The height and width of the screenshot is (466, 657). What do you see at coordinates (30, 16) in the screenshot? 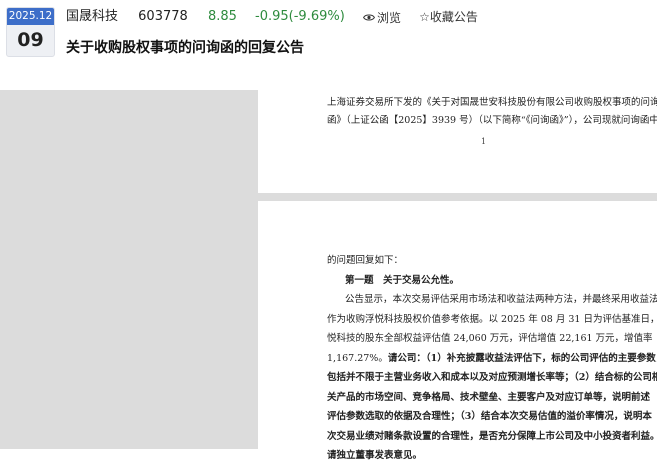
I see `date-year-month: 2025.12` at bounding box center [30, 16].